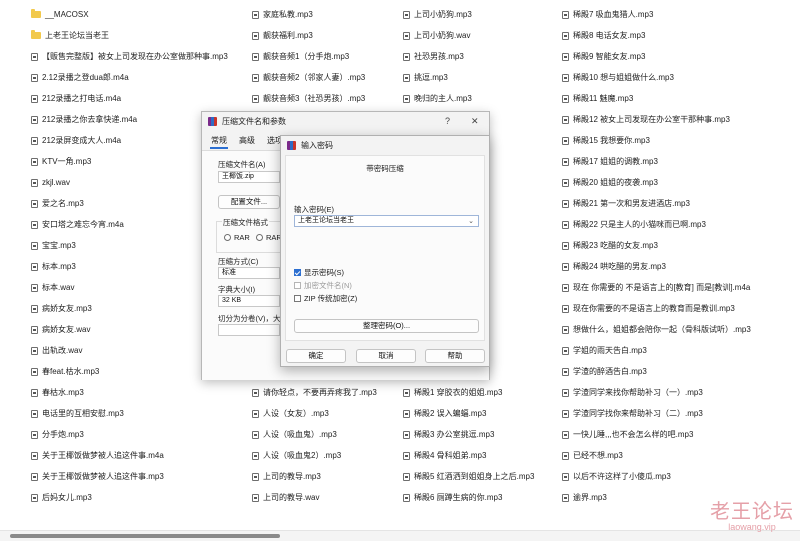 This screenshot has height=541, width=800. I want to click on file-item: 稀殿8 电话女友.mp3, so click(681, 35).